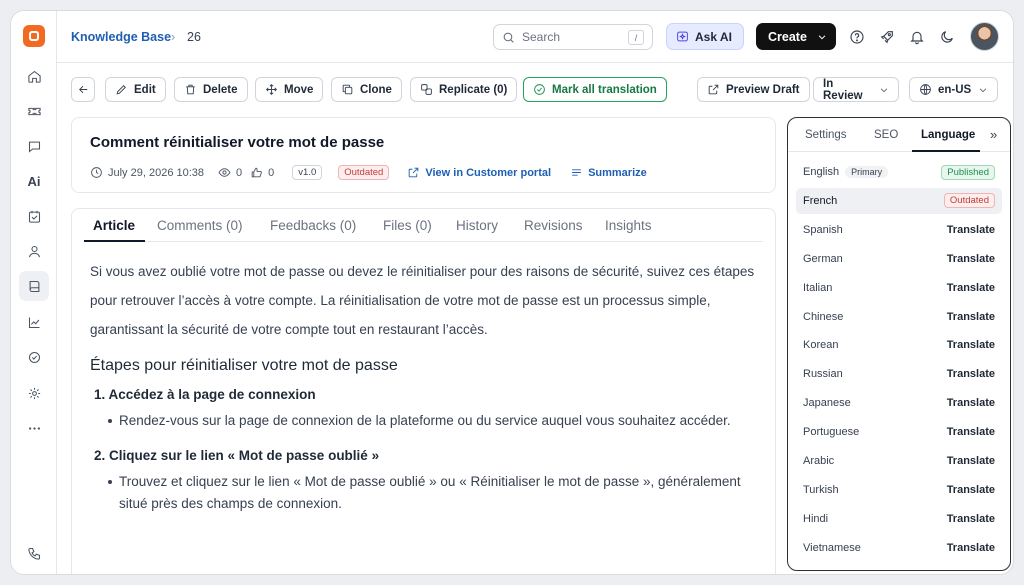  Describe the element at coordinates (34, 76) in the screenshot. I see `home-icon` at that location.